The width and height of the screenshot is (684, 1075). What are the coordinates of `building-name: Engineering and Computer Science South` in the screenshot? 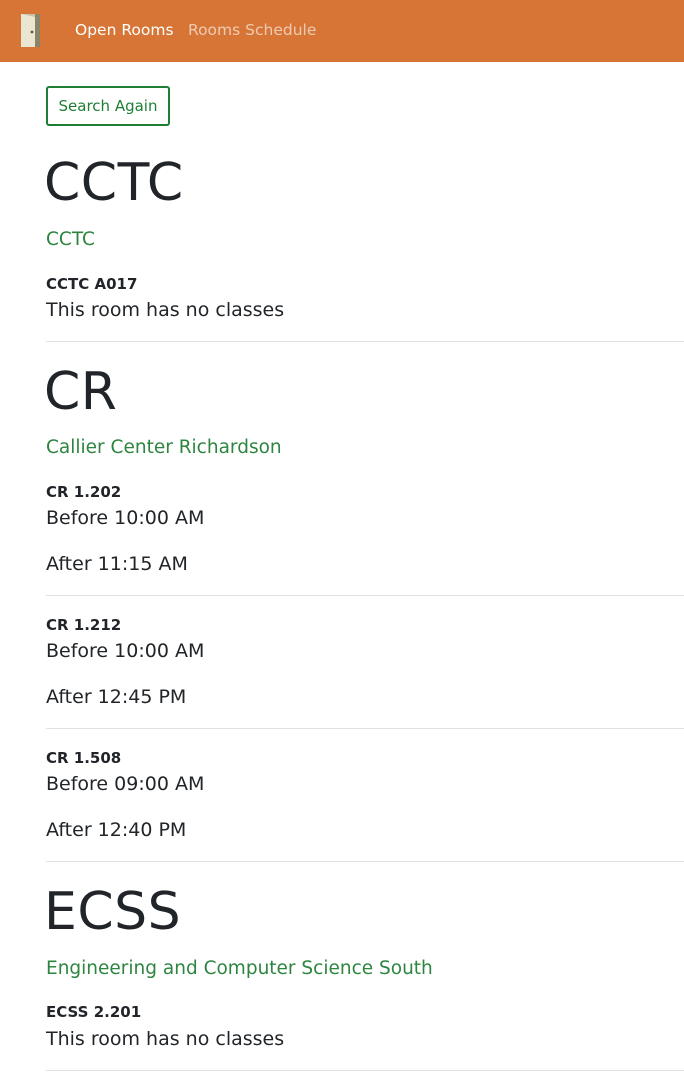 It's located at (239, 968).